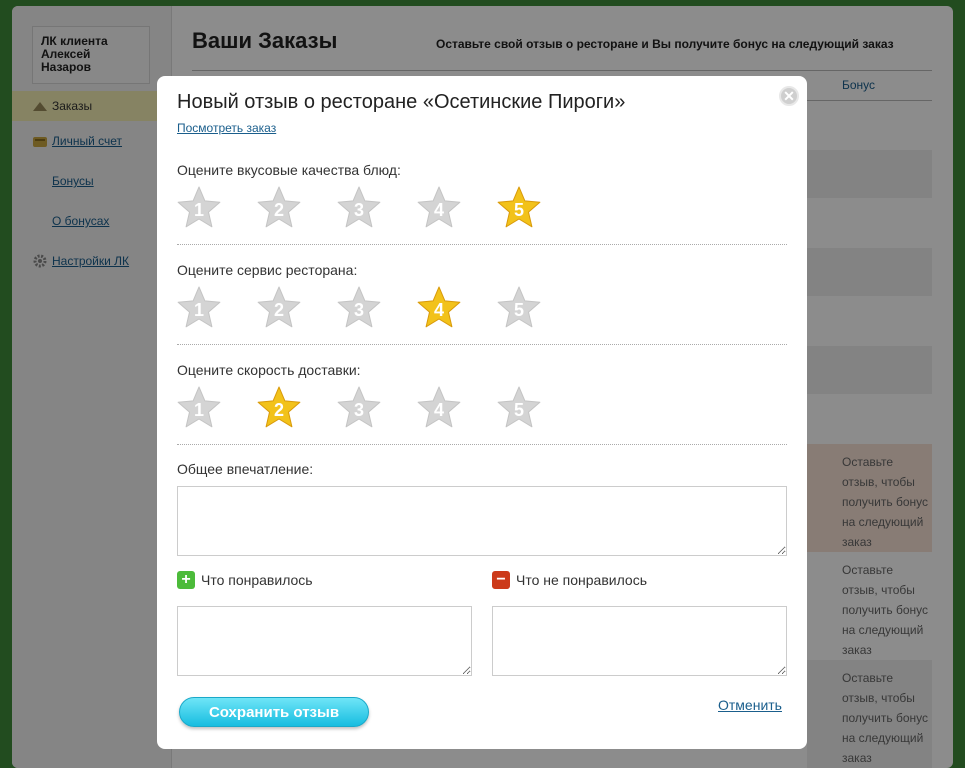 This screenshot has height=768, width=965. I want to click on rating-taste: 1 2 3 4 5, so click(377, 208).